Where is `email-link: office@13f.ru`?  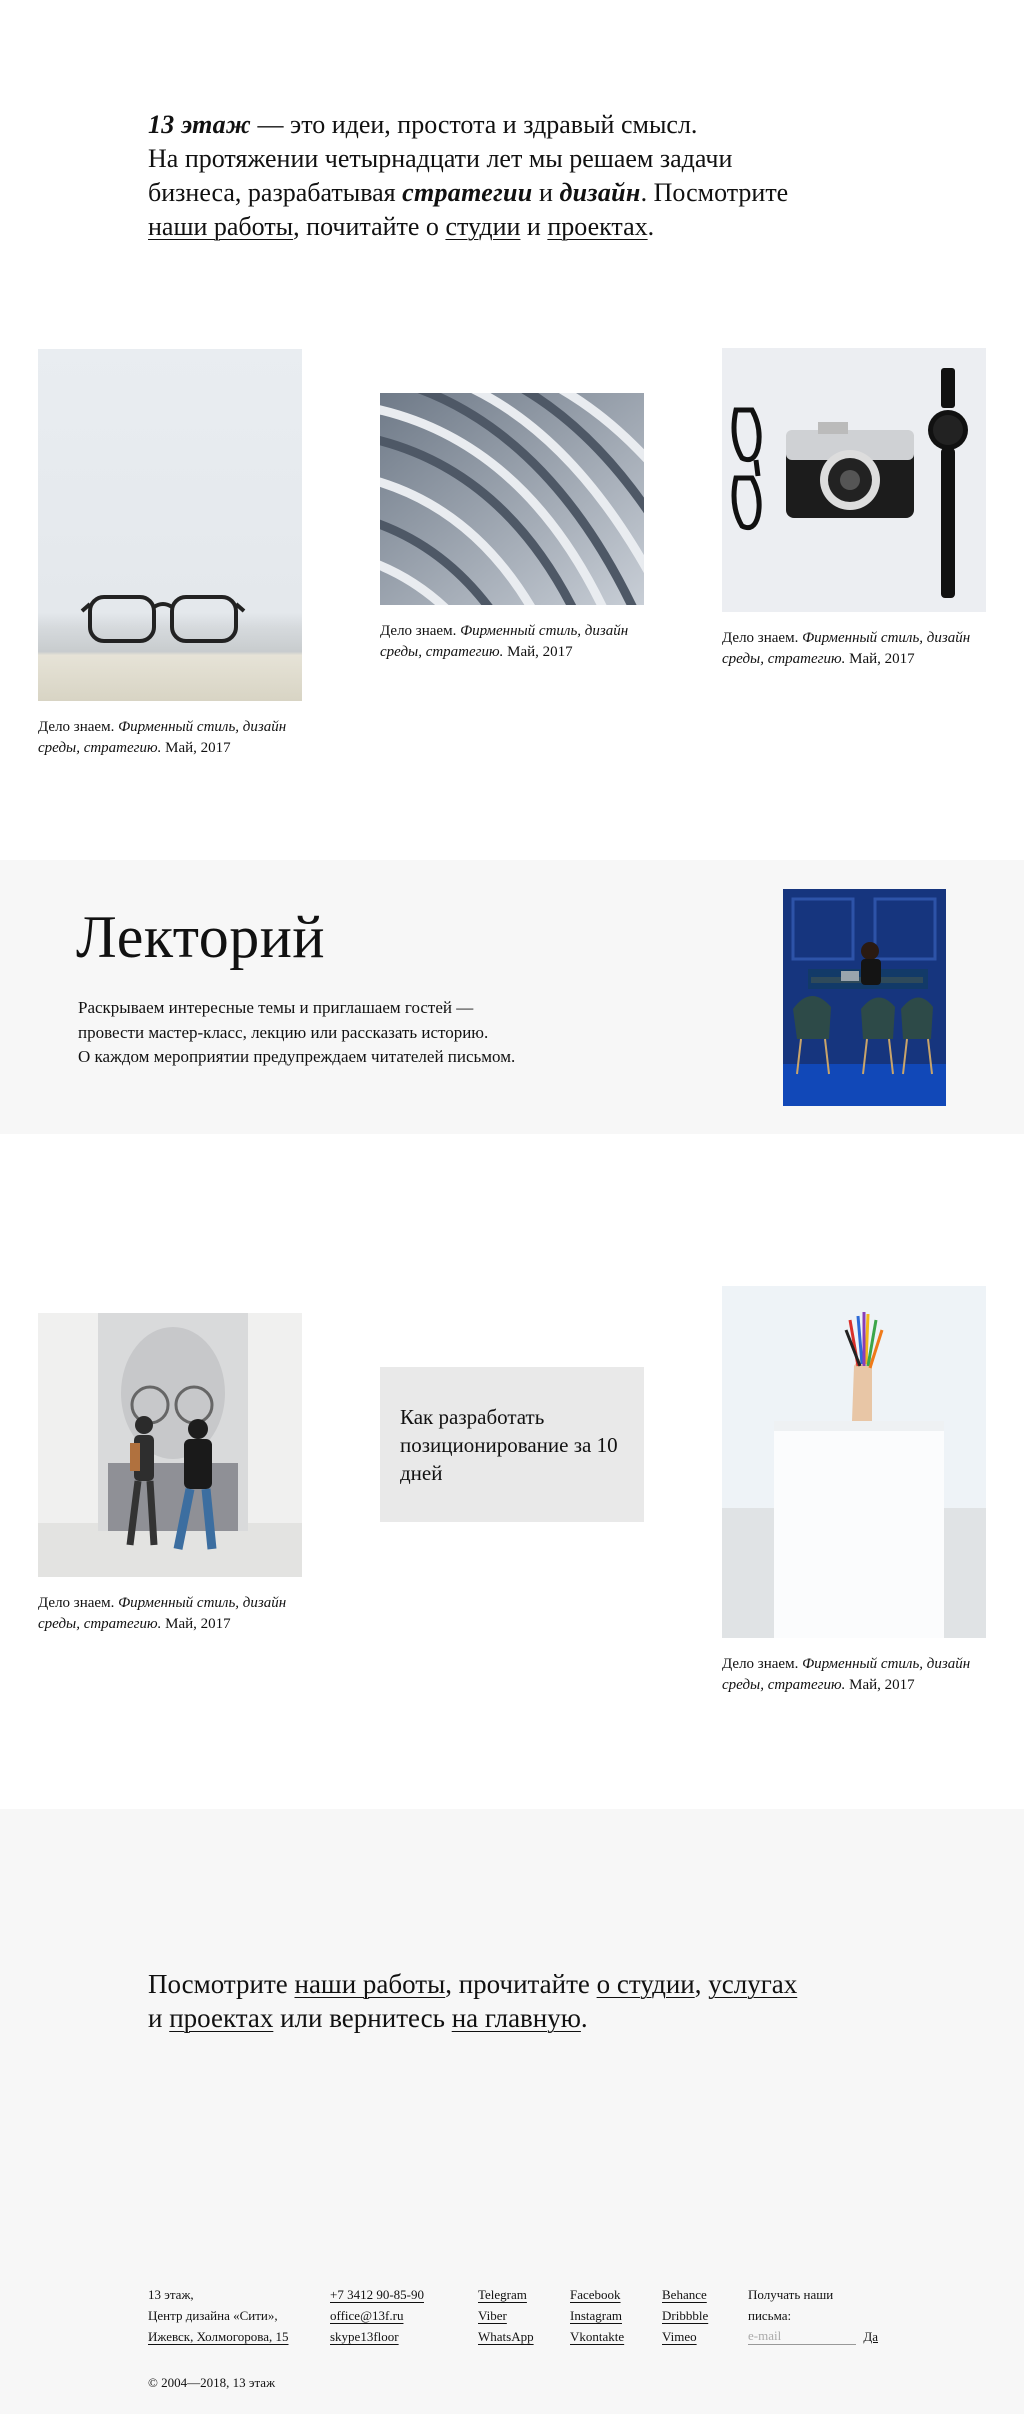
email-link: office@13f.ru is located at coordinates (366, 2315).